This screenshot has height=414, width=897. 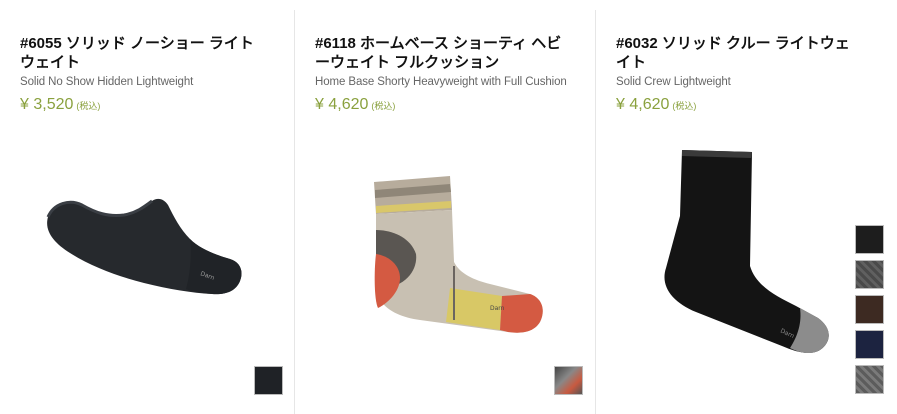 I want to click on product-title: #6032 ソリッド クルー ライトウェ イト, so click(x=748, y=53).